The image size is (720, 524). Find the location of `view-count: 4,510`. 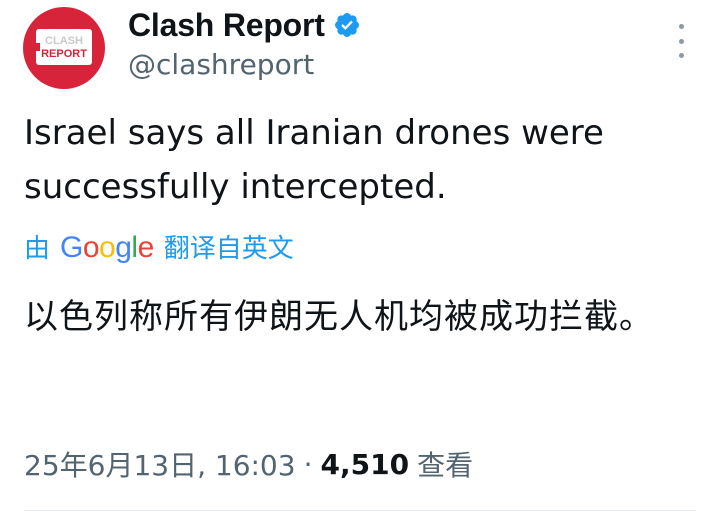

view-count: 4,510 is located at coordinates (365, 464).